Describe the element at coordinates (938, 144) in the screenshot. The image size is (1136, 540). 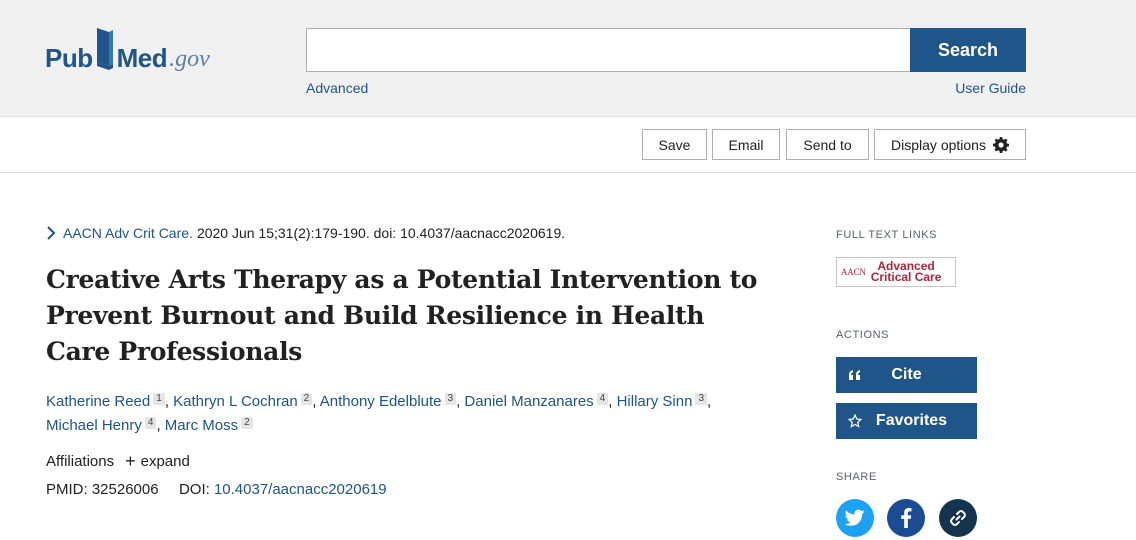
I see `display-options-label: Display options` at that location.